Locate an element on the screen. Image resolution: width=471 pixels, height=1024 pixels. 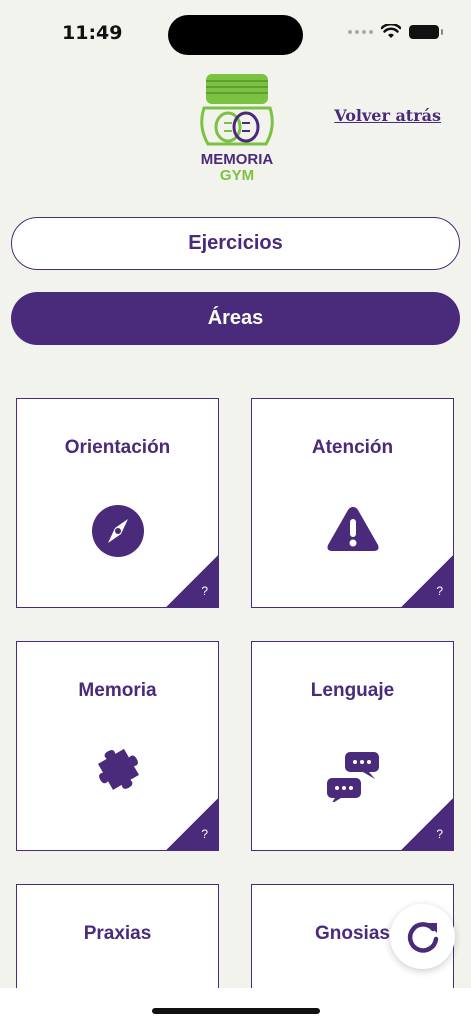
bottom-safe-area is located at coordinates (235, 1006).